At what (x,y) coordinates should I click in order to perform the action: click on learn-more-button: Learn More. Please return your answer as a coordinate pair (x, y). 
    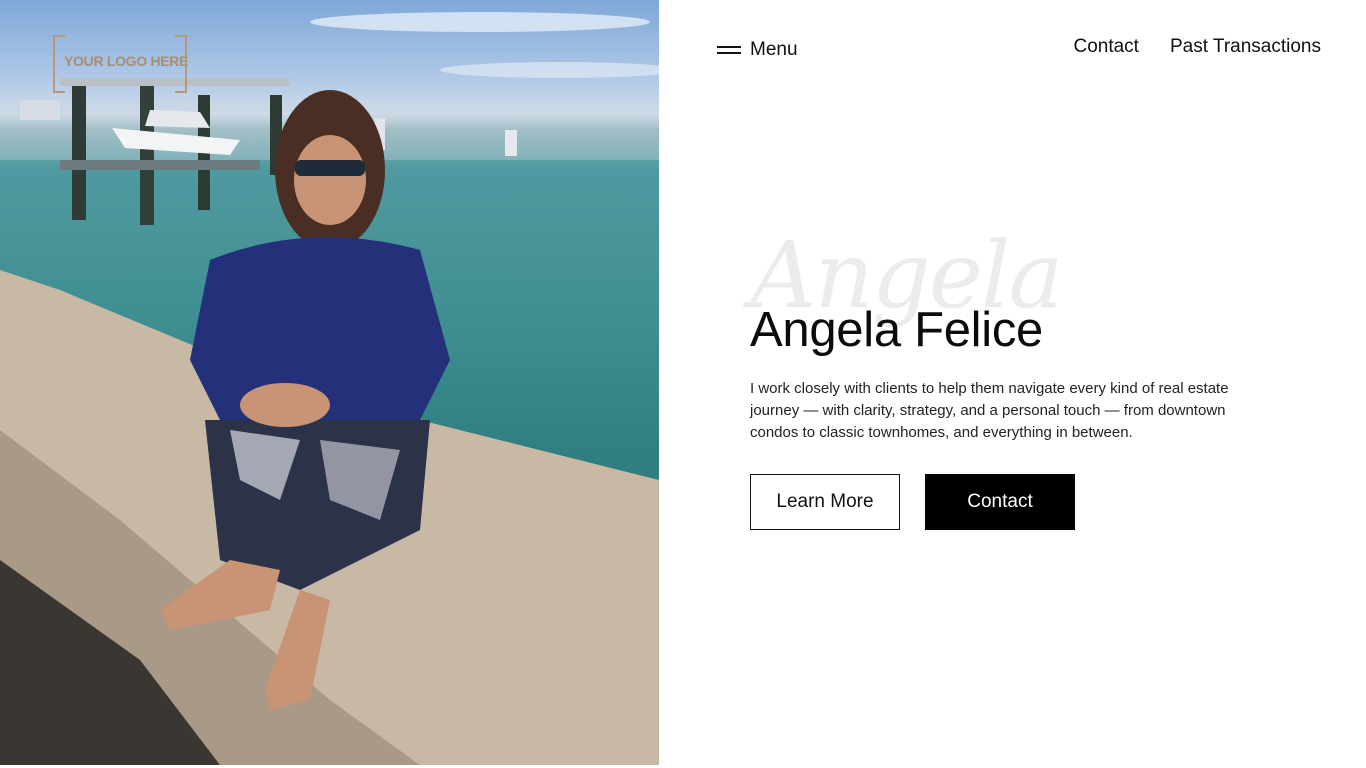
    Looking at the image, I should click on (825, 502).